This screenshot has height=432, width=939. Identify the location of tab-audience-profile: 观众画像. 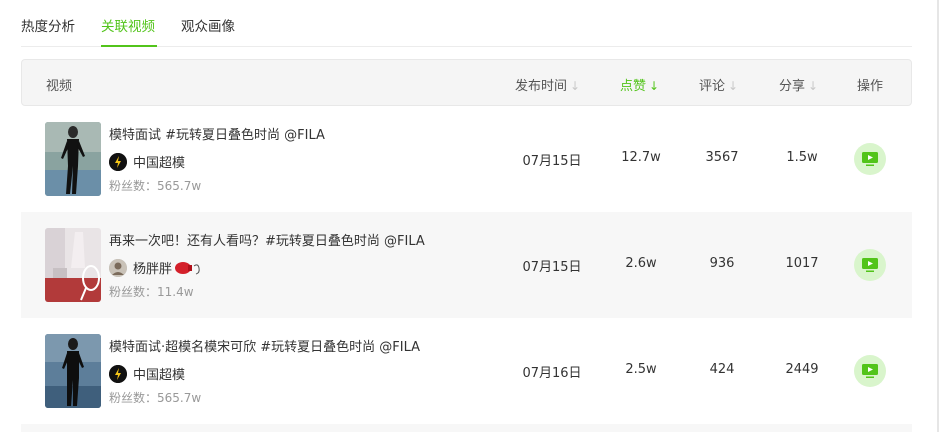
(208, 25).